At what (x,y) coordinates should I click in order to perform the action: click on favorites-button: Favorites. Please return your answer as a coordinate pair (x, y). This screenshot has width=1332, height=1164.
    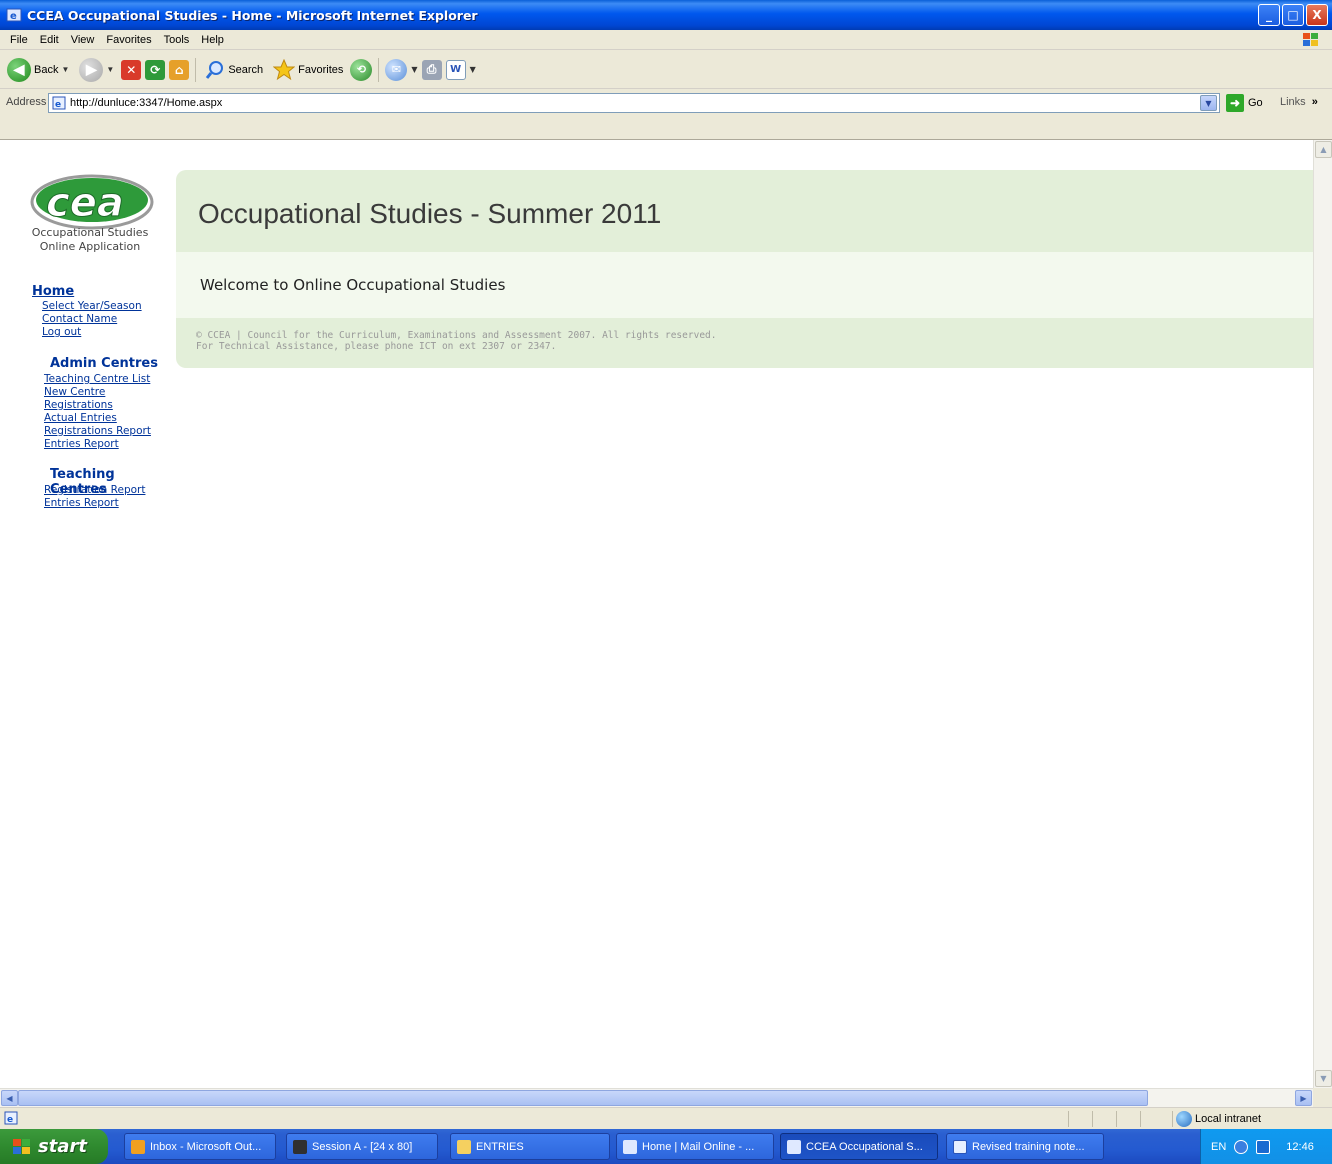
    Looking at the image, I should click on (308, 69).